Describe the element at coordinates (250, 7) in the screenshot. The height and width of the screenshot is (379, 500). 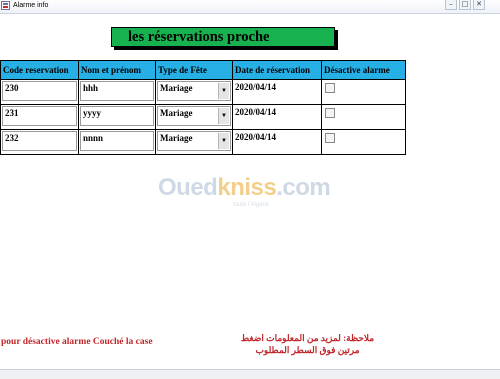
I see `title-bar: Alarme info – □ ✕` at that location.